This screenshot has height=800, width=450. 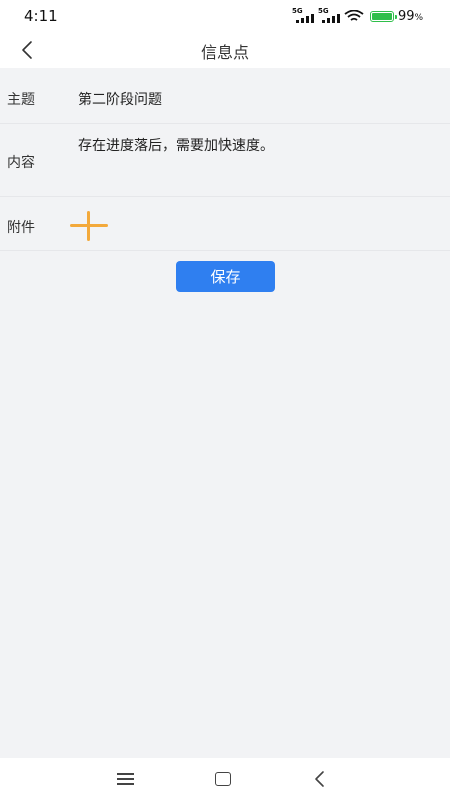 I want to click on attachment-label: 附件, so click(x=21, y=228).